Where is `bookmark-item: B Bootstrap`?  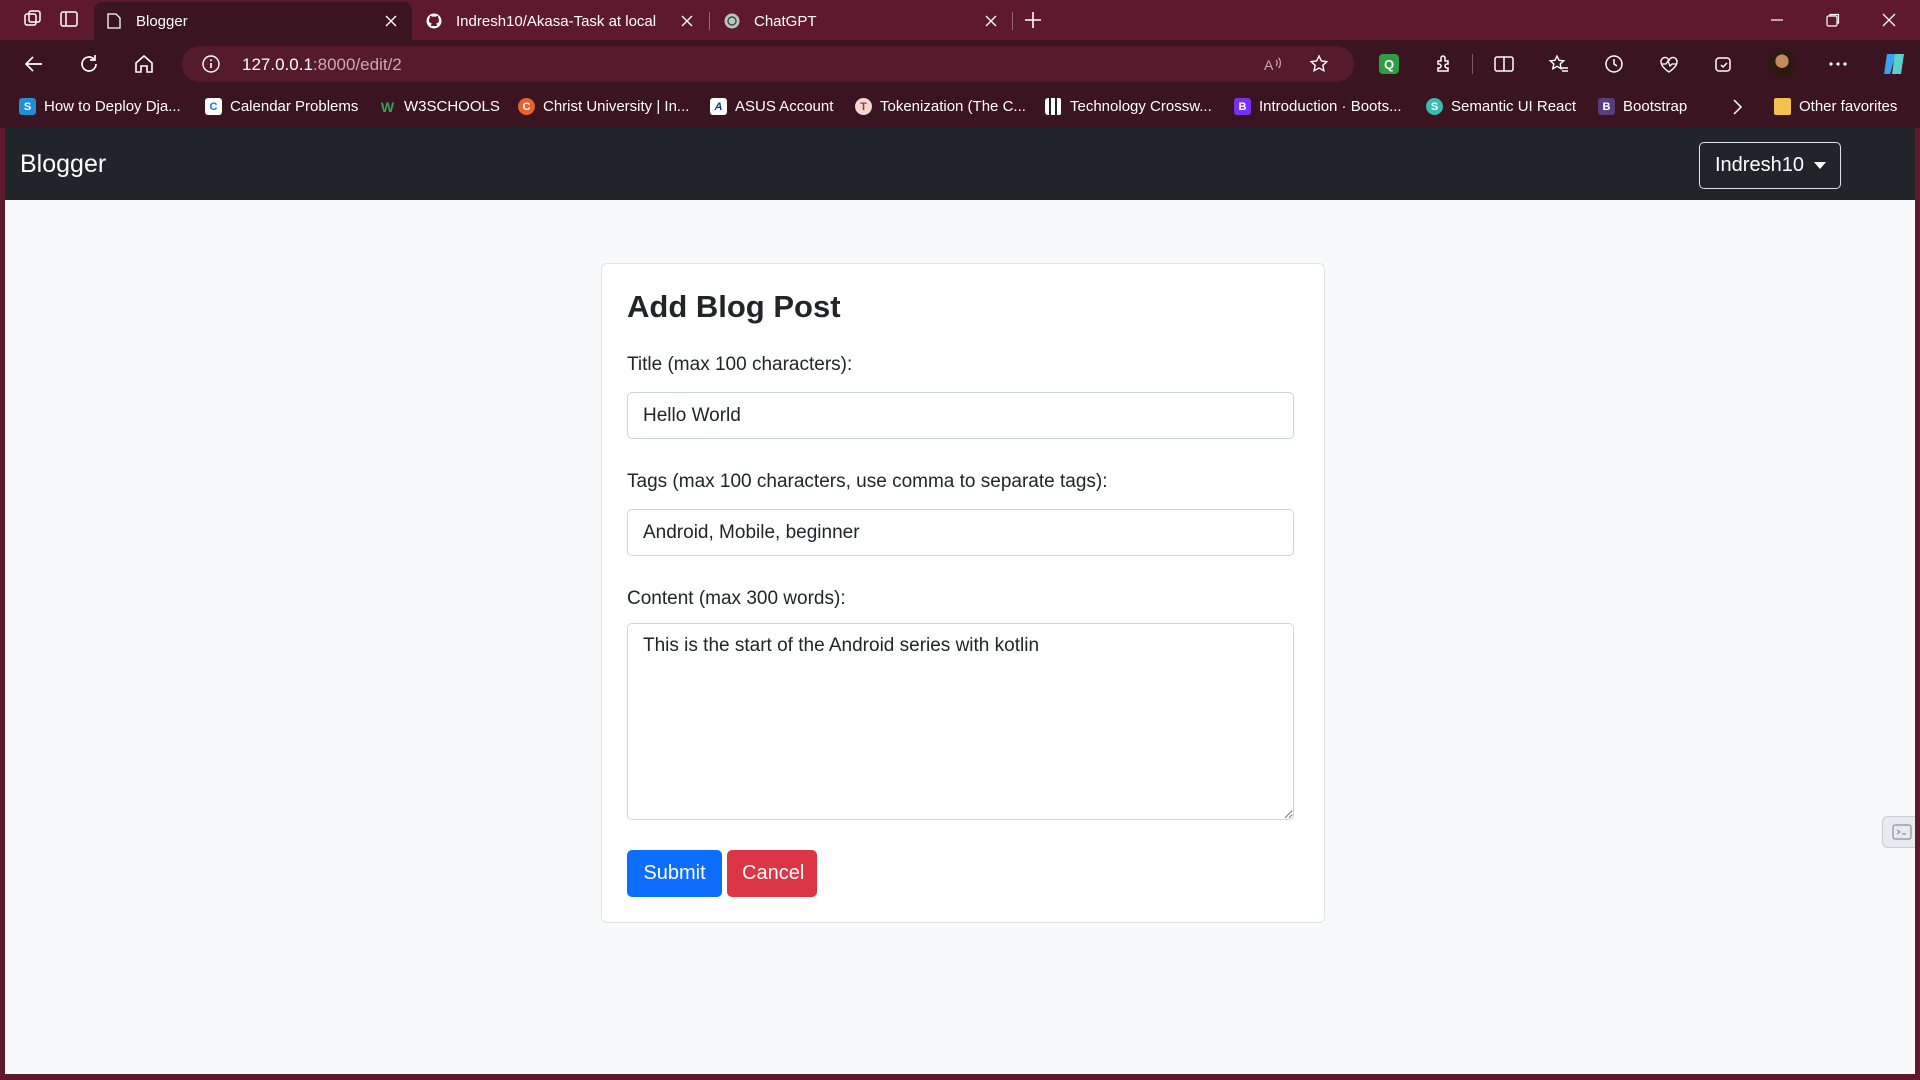
bookmark-item: B Bootstrap is located at coordinates (1642, 106).